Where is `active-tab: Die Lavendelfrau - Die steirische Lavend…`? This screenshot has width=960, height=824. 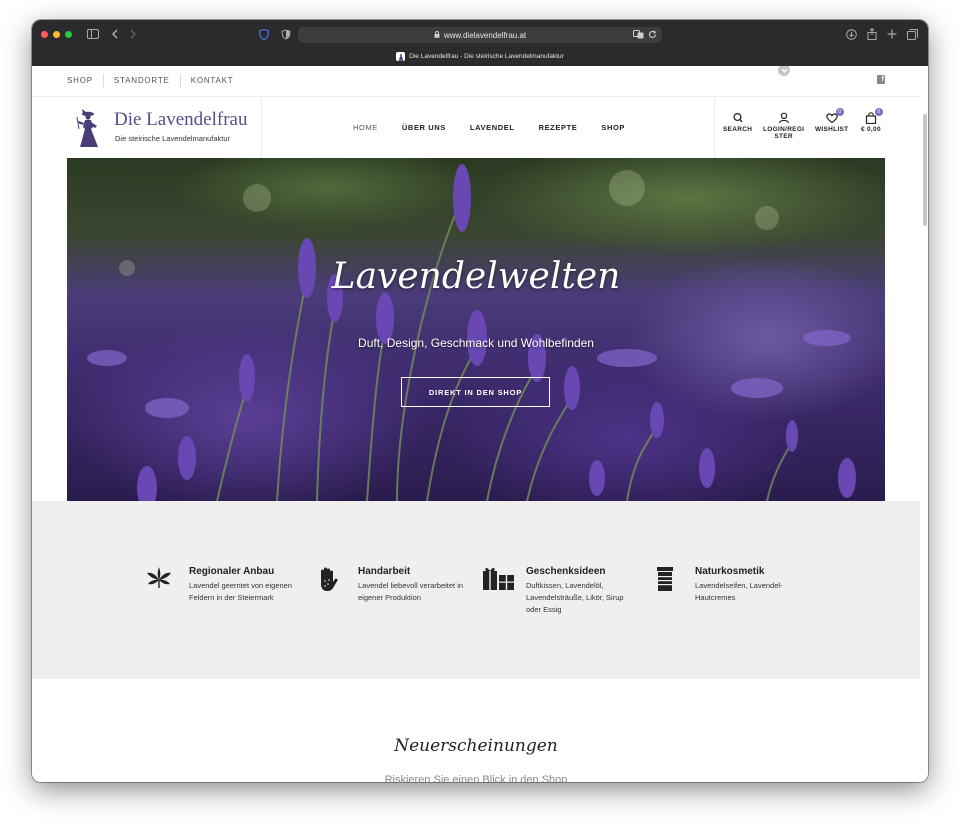
active-tab: Die Lavendelfrau - Die steirische Lavend… is located at coordinates (480, 56).